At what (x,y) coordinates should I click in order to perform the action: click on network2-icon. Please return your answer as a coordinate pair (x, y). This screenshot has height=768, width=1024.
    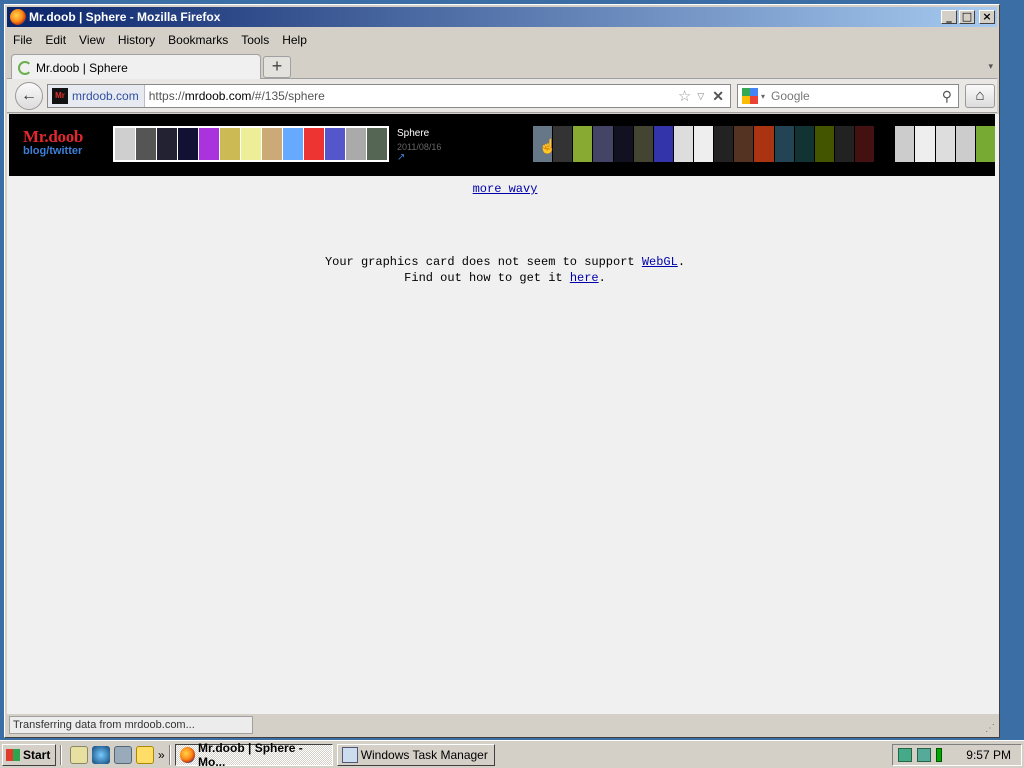
    Looking at the image, I should click on (924, 755).